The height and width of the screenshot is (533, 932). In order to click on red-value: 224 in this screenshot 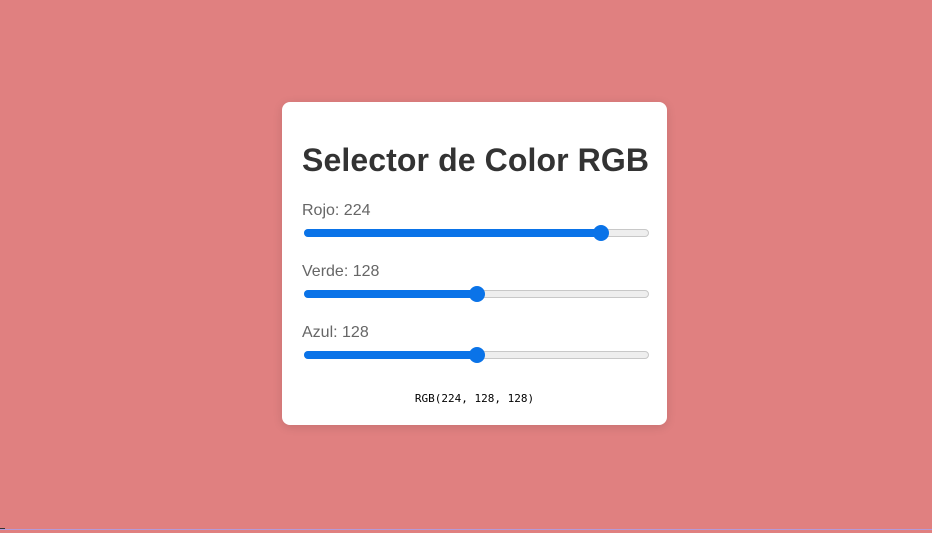, I will do `click(357, 210)`.